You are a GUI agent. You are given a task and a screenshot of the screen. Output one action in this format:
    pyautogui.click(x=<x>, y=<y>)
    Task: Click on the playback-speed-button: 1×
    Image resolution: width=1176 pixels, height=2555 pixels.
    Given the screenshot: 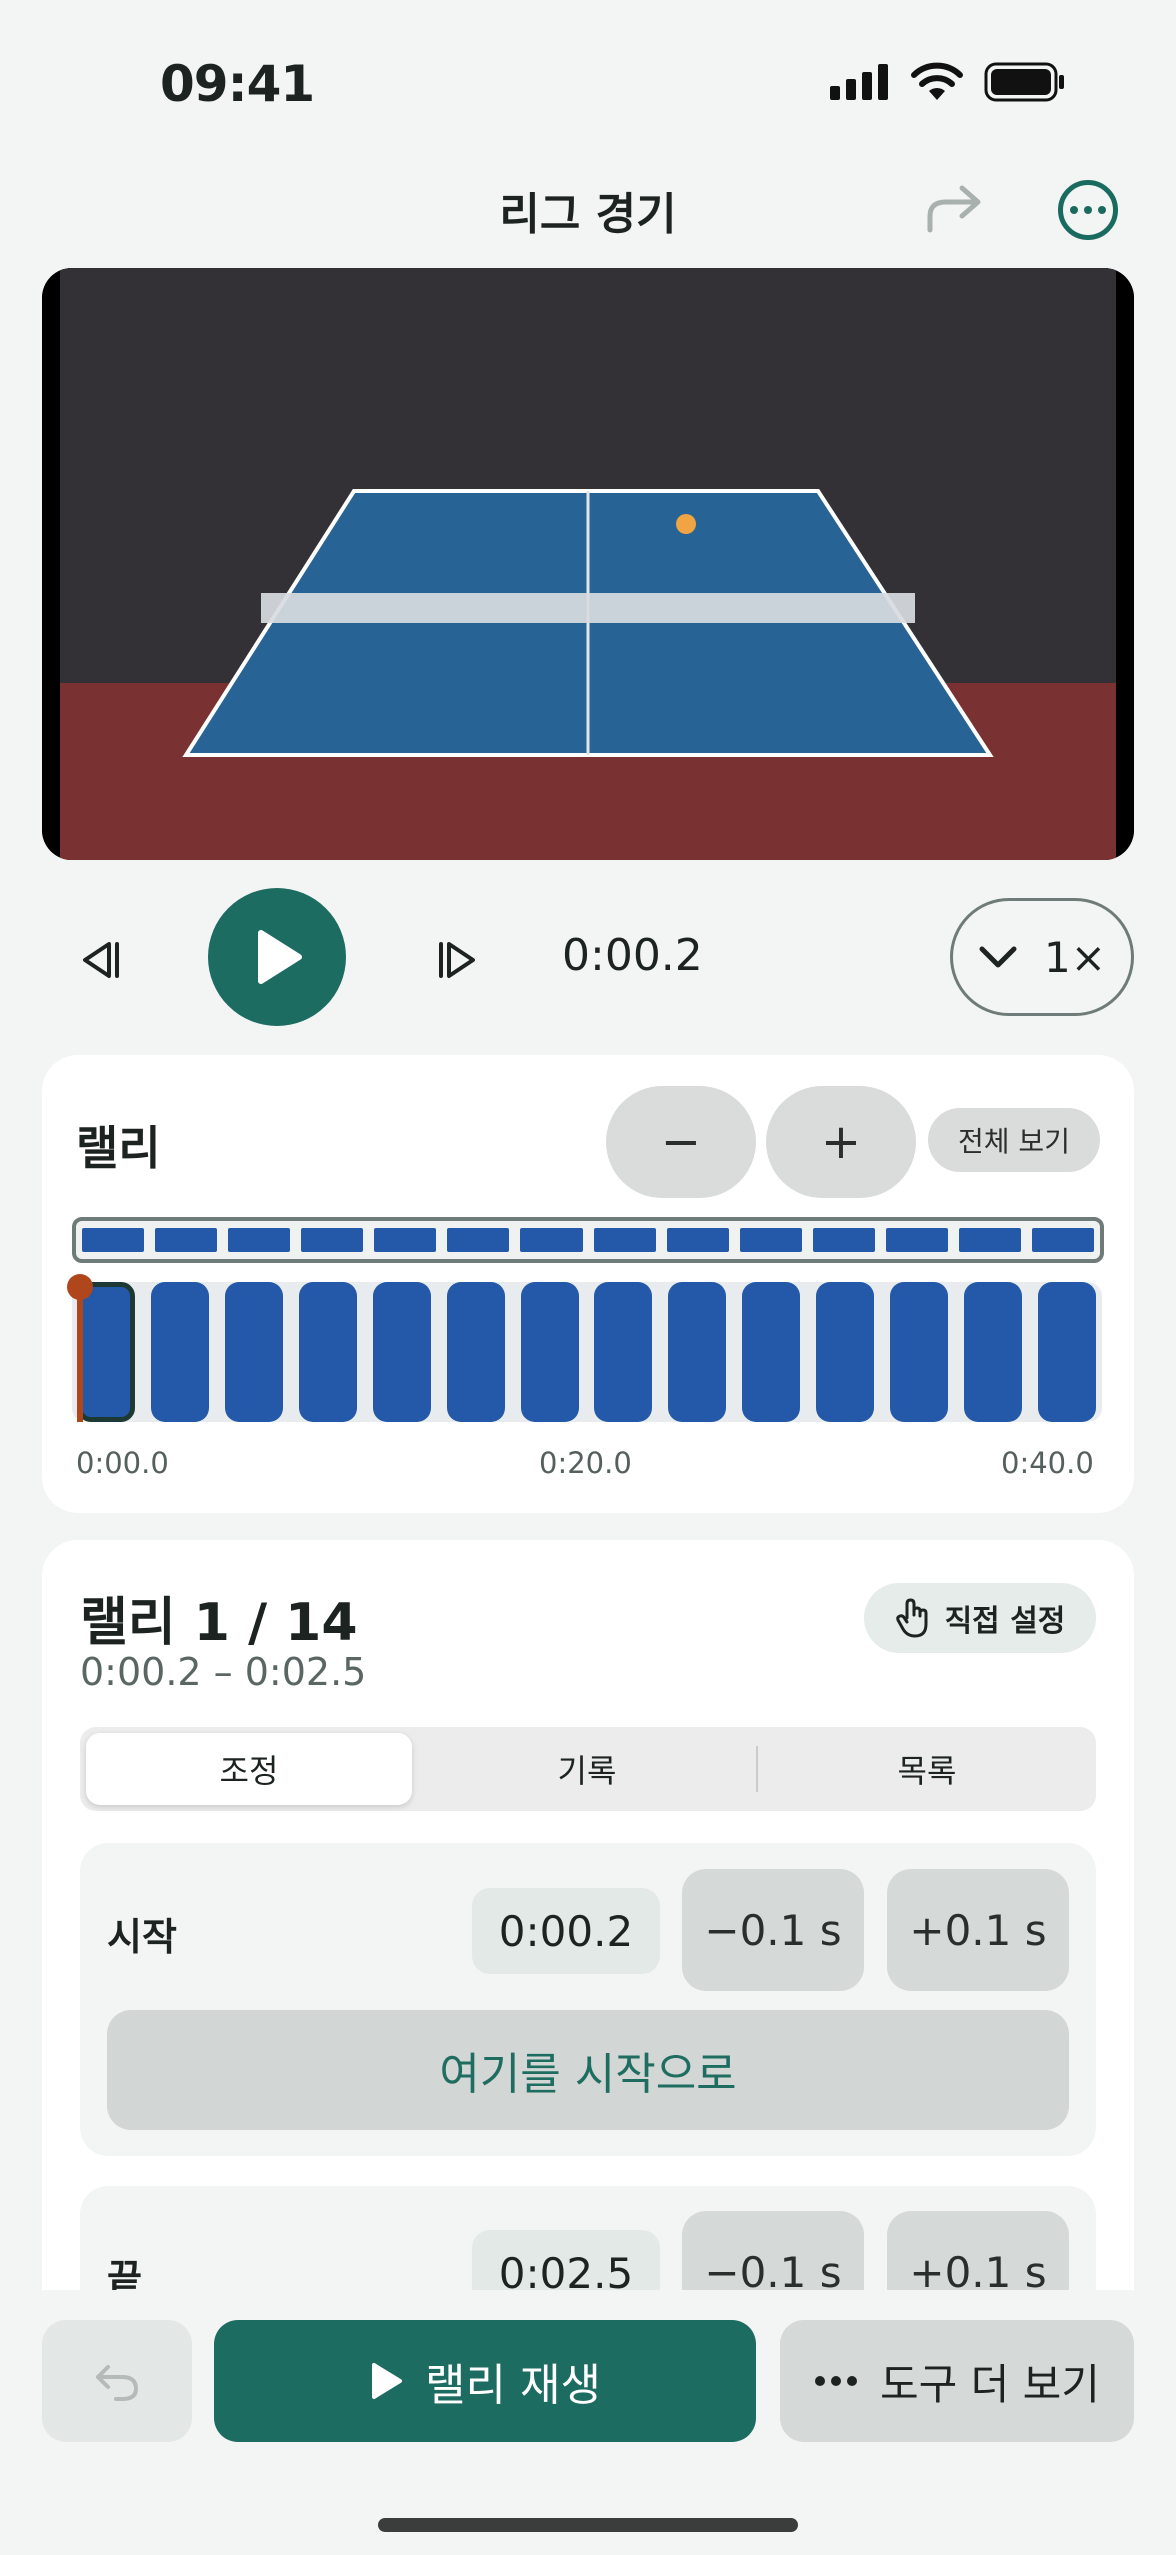 What is the action you would take?
    pyautogui.click(x=1042, y=957)
    